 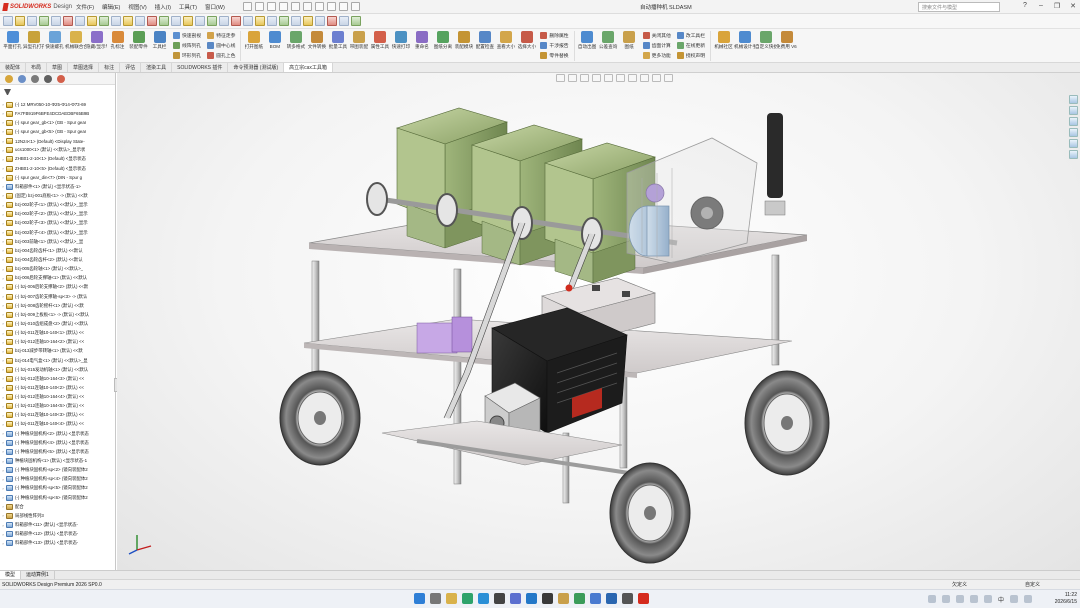 What do you see at coordinates (343, 6) in the screenshot?
I see `rebuild-icon` at bounding box center [343, 6].